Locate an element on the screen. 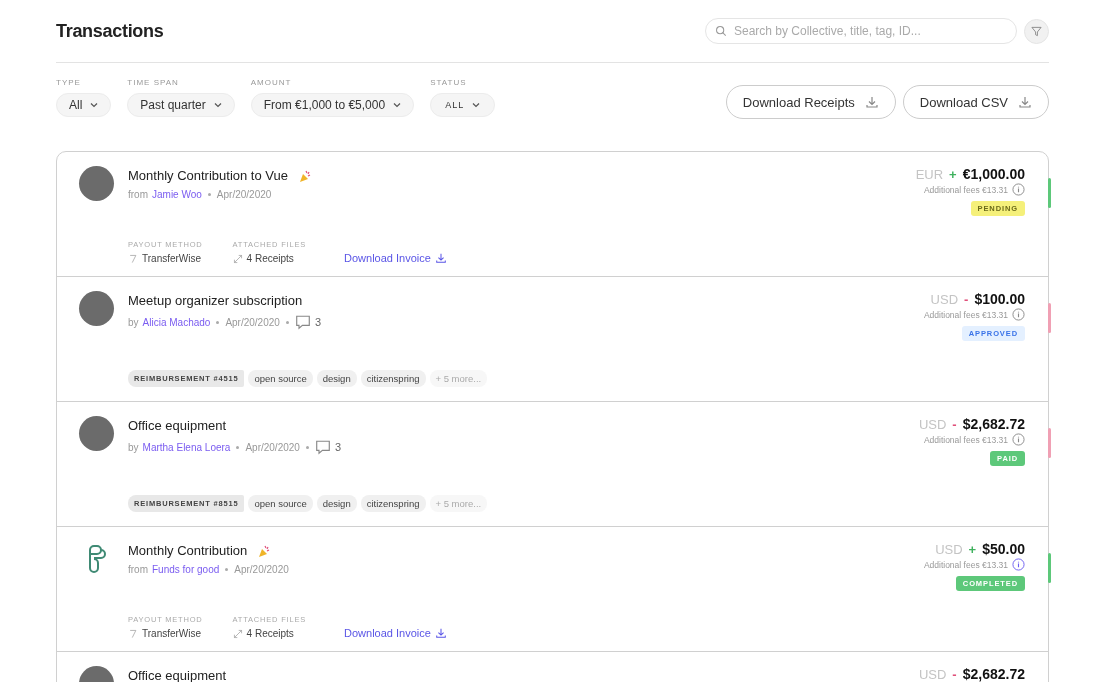 This screenshot has width=1104, height=682. currency: EUR is located at coordinates (929, 174).